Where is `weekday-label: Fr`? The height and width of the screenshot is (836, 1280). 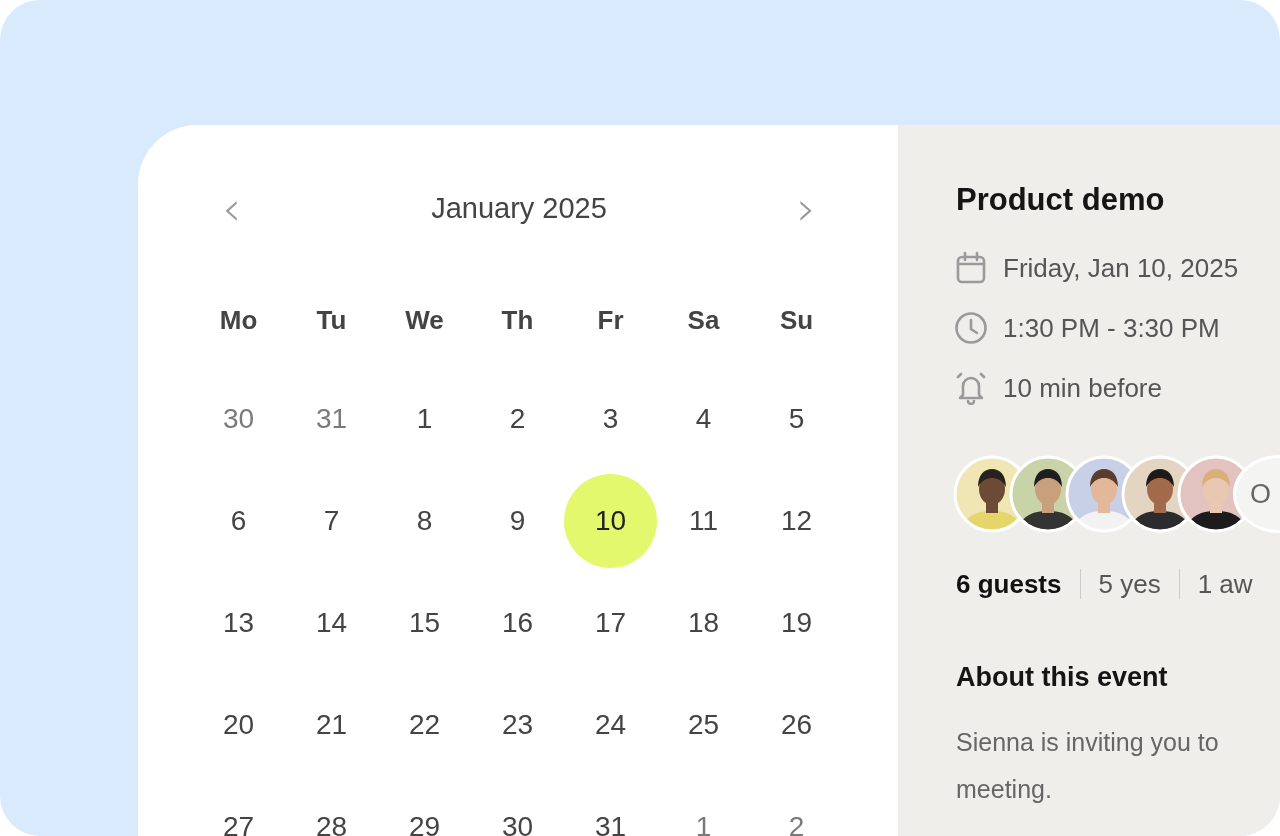 weekday-label: Fr is located at coordinates (610, 320).